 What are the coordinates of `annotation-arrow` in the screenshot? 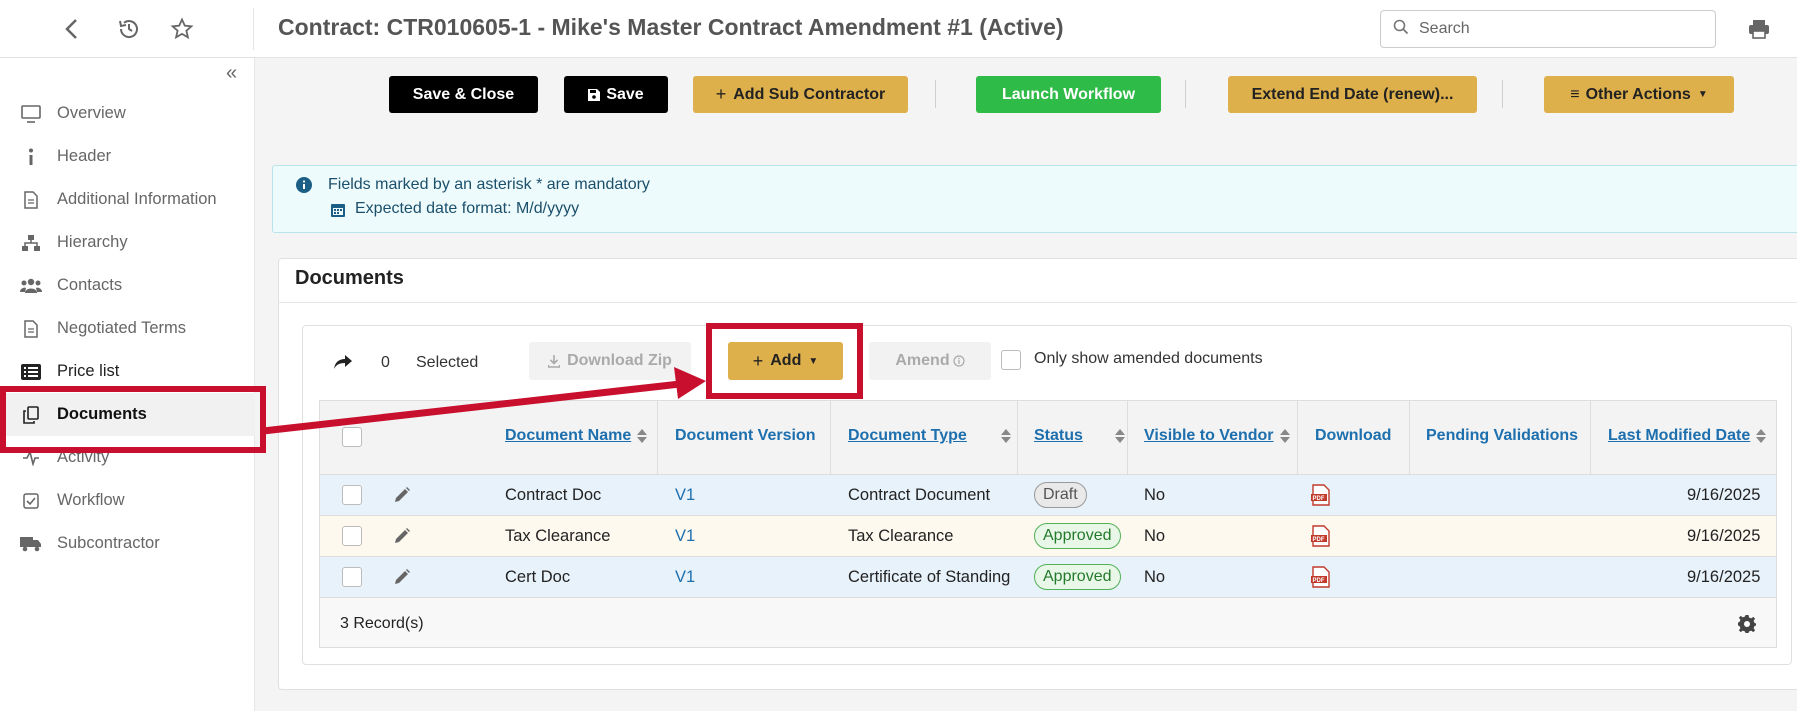 It's located at (484, 401).